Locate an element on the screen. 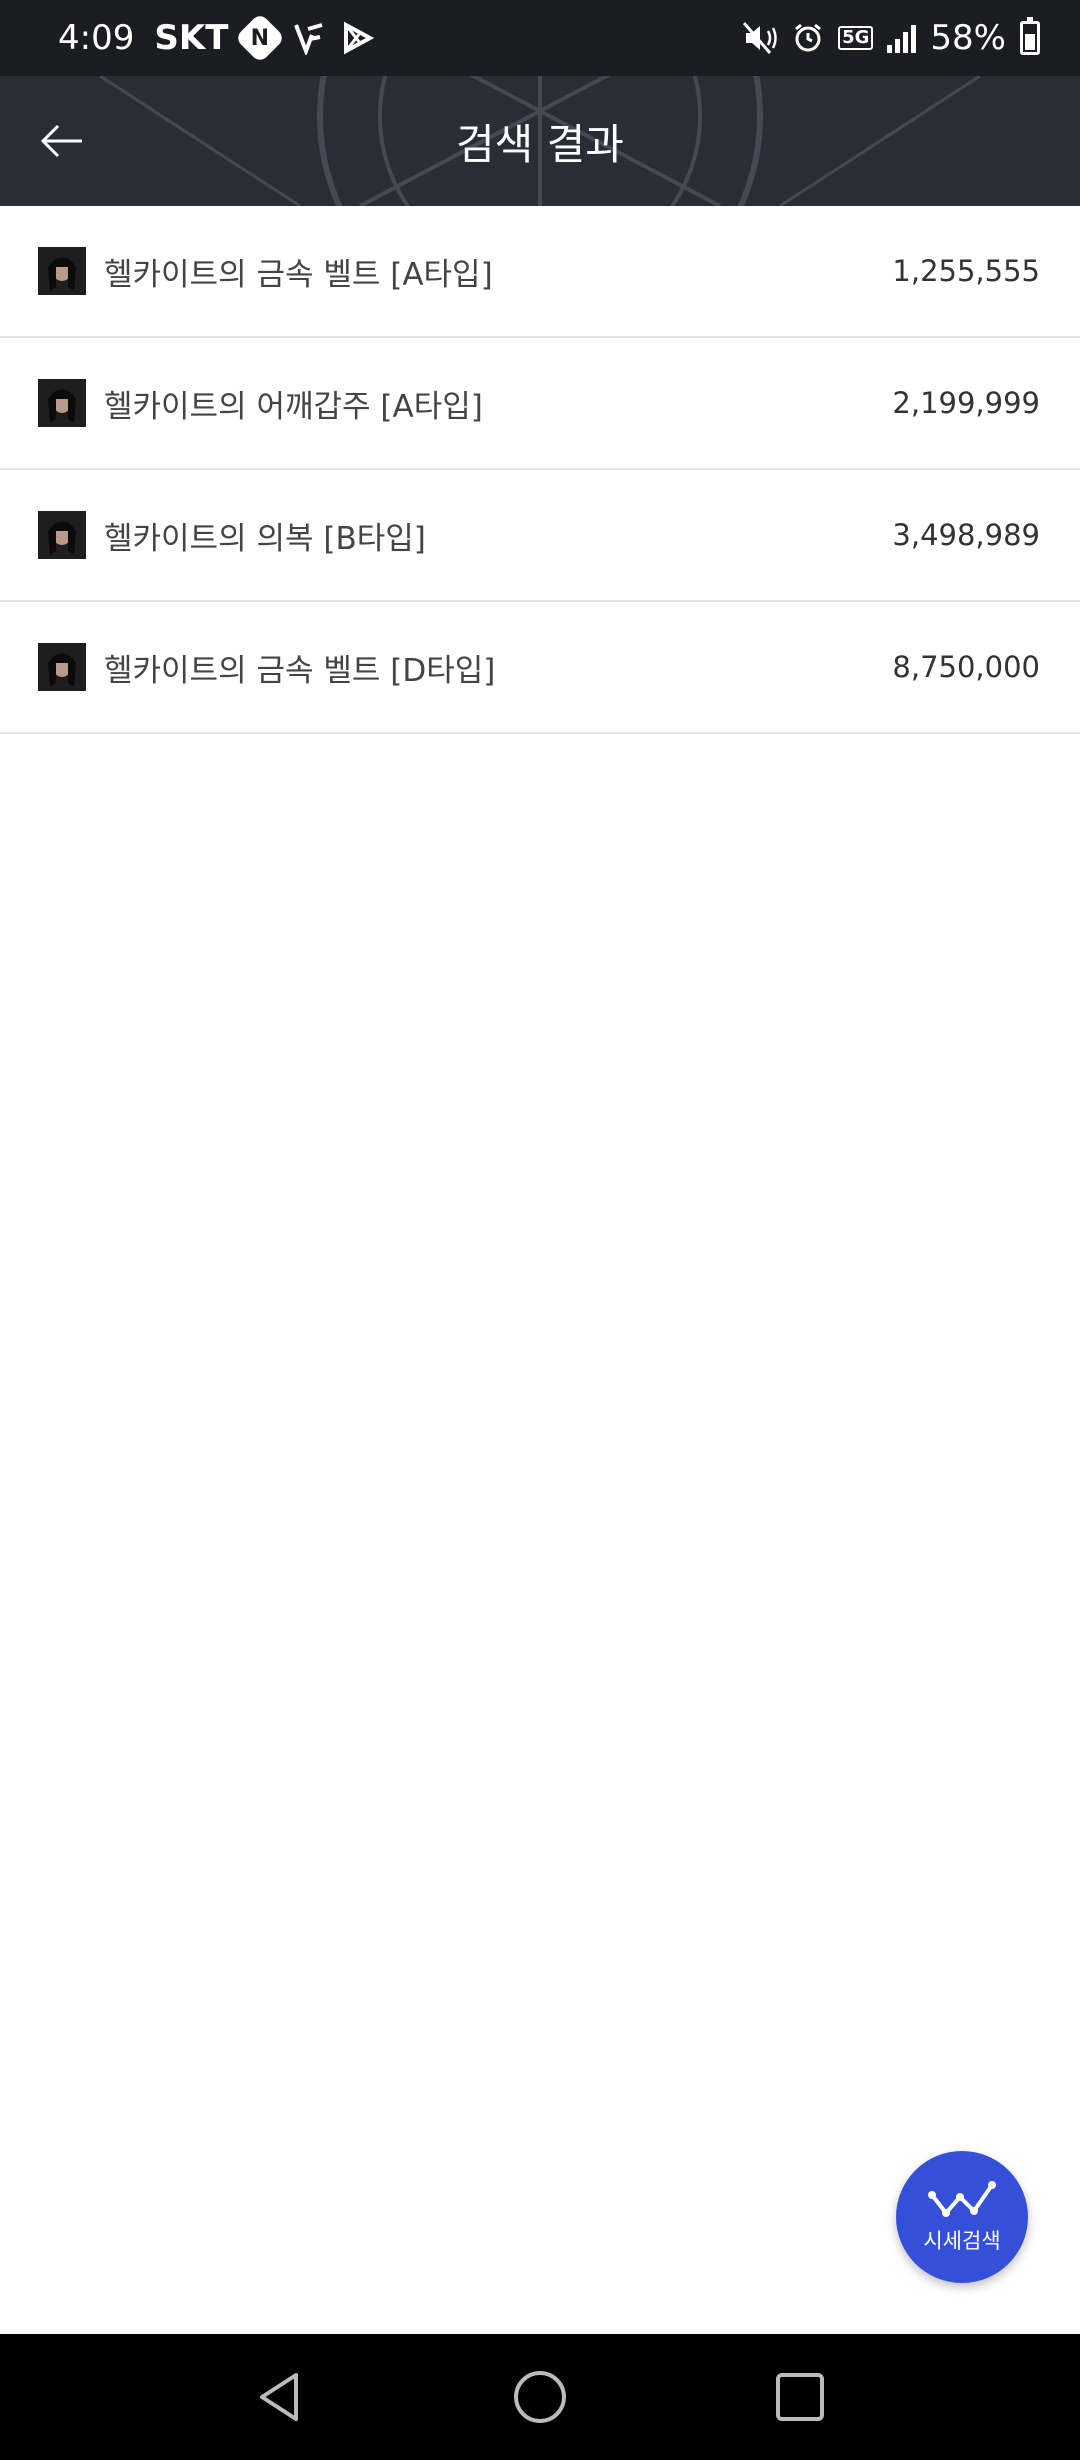 This screenshot has height=2460, width=1080. home-circle-icon is located at coordinates (540, 2397).